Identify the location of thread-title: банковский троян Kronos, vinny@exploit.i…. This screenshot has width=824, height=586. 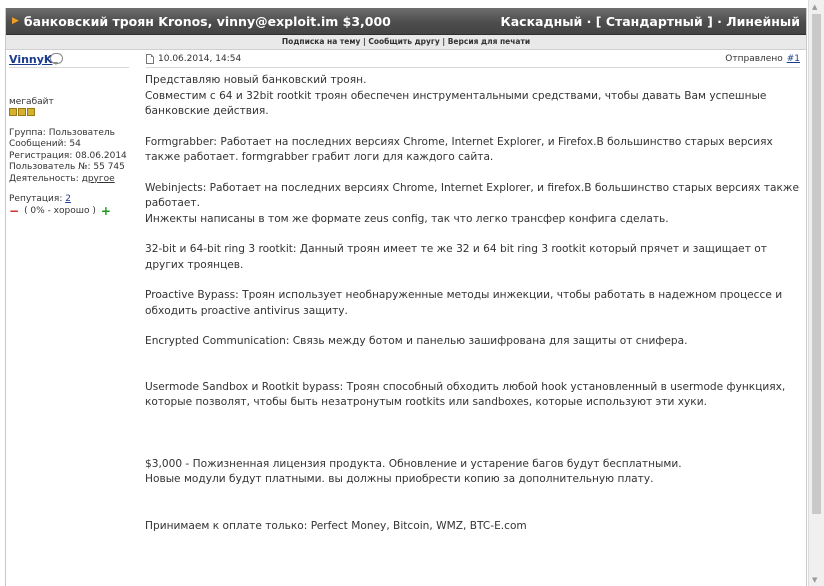
(207, 21).